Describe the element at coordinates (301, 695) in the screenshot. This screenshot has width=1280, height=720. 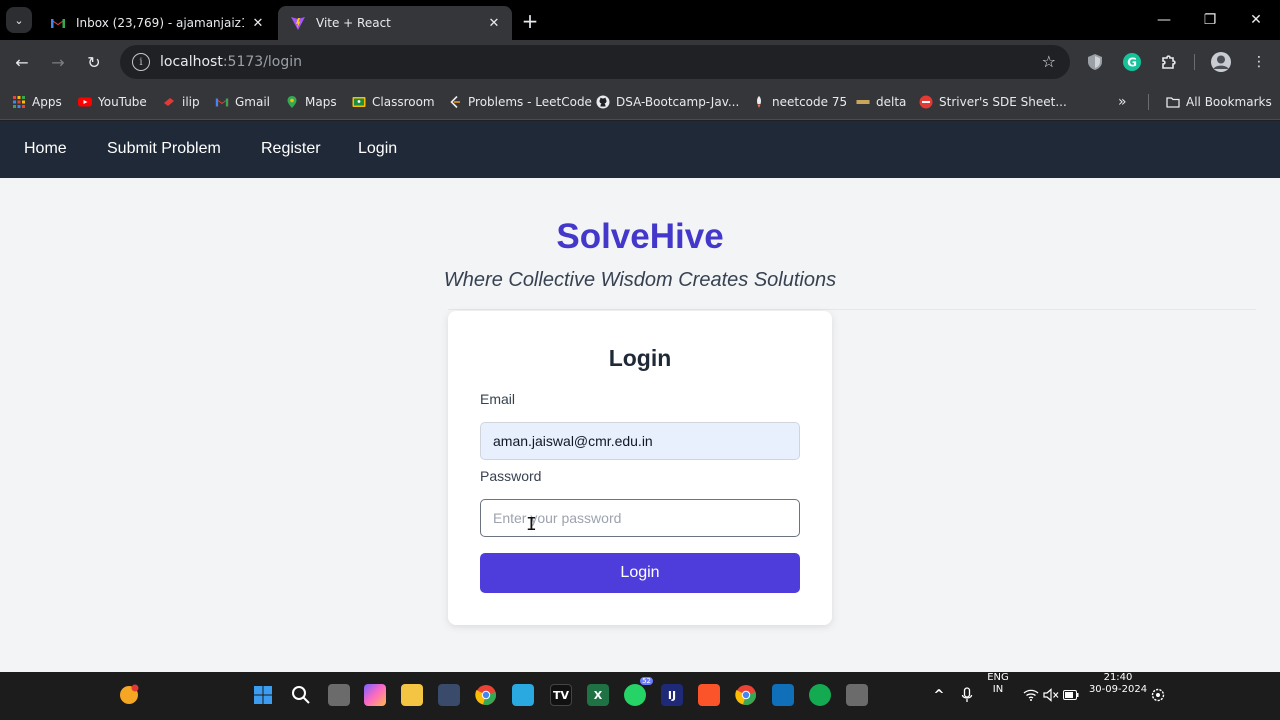
I see `taskbar-search-icon` at that location.